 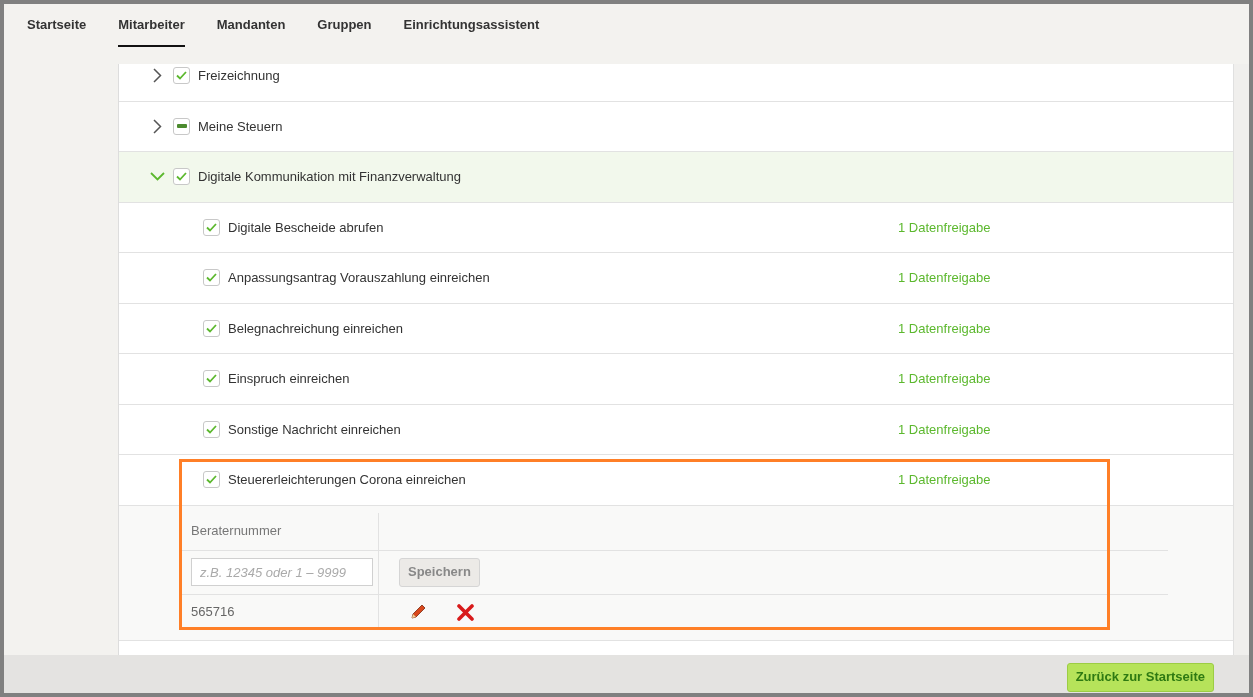 I want to click on nav-tab: Einrichtungsassistent, so click(x=471, y=31).